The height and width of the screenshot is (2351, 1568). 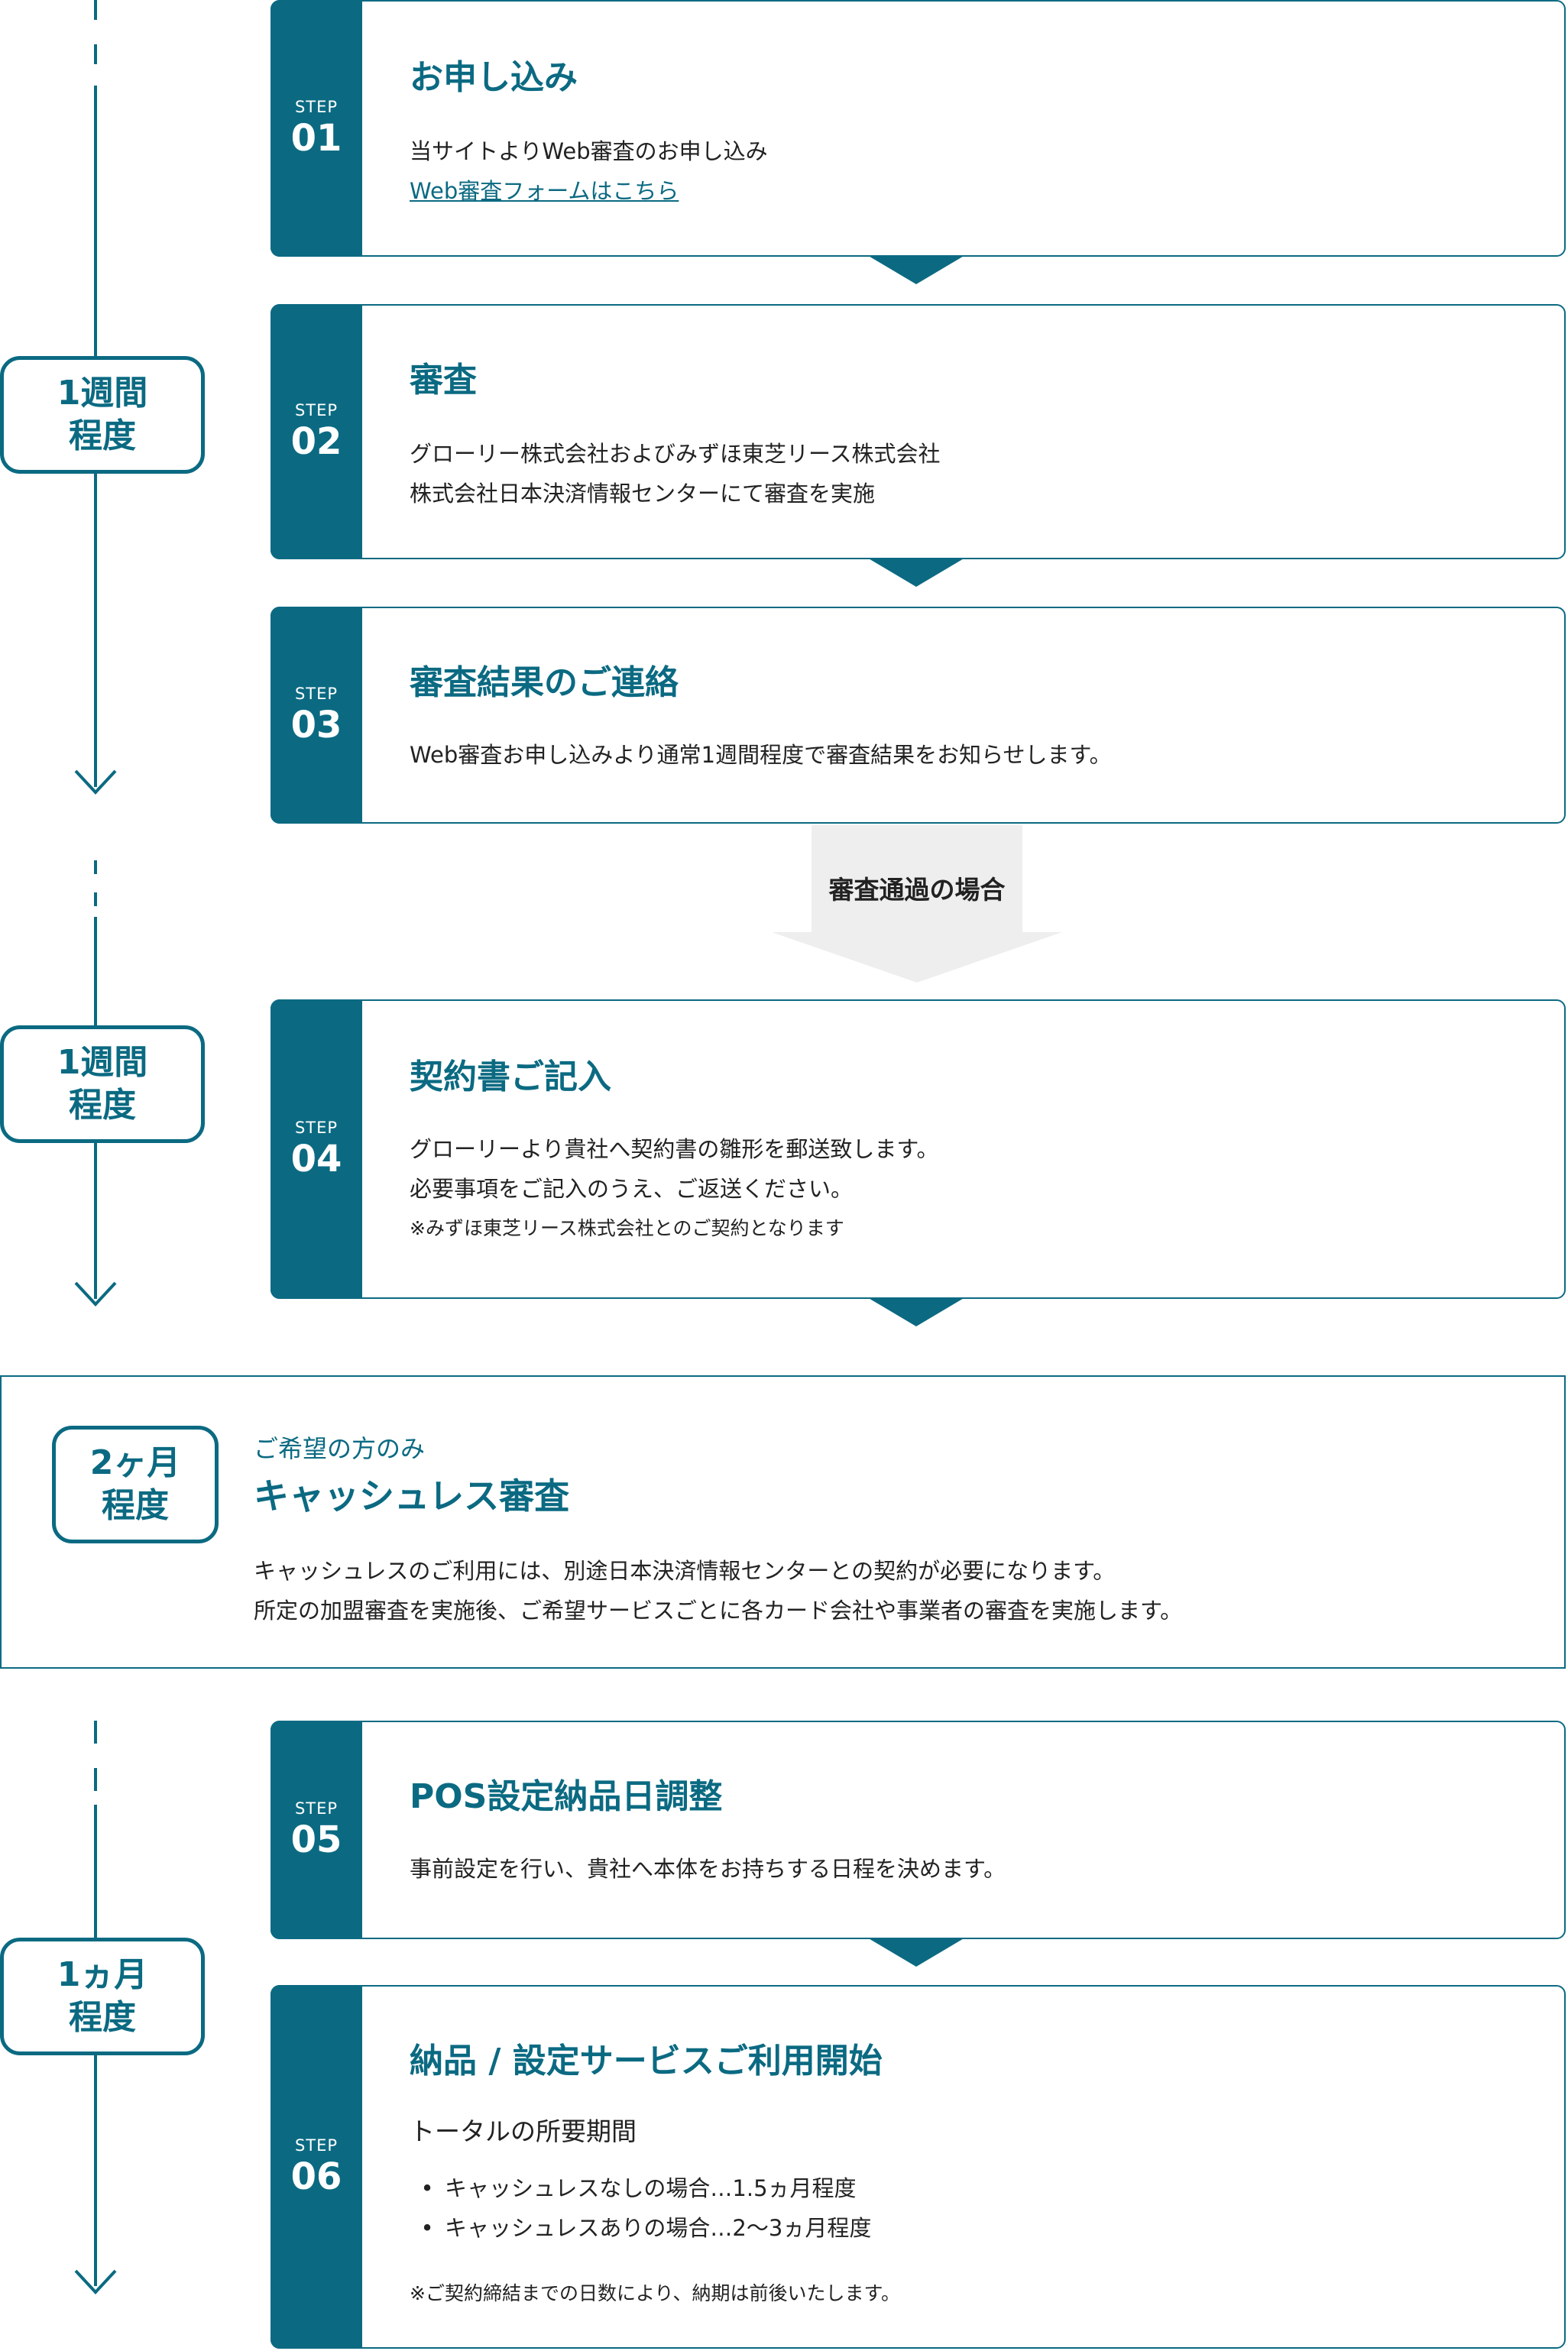 I want to click on period-badge: 1ヵ月 程度, so click(x=102, y=1997).